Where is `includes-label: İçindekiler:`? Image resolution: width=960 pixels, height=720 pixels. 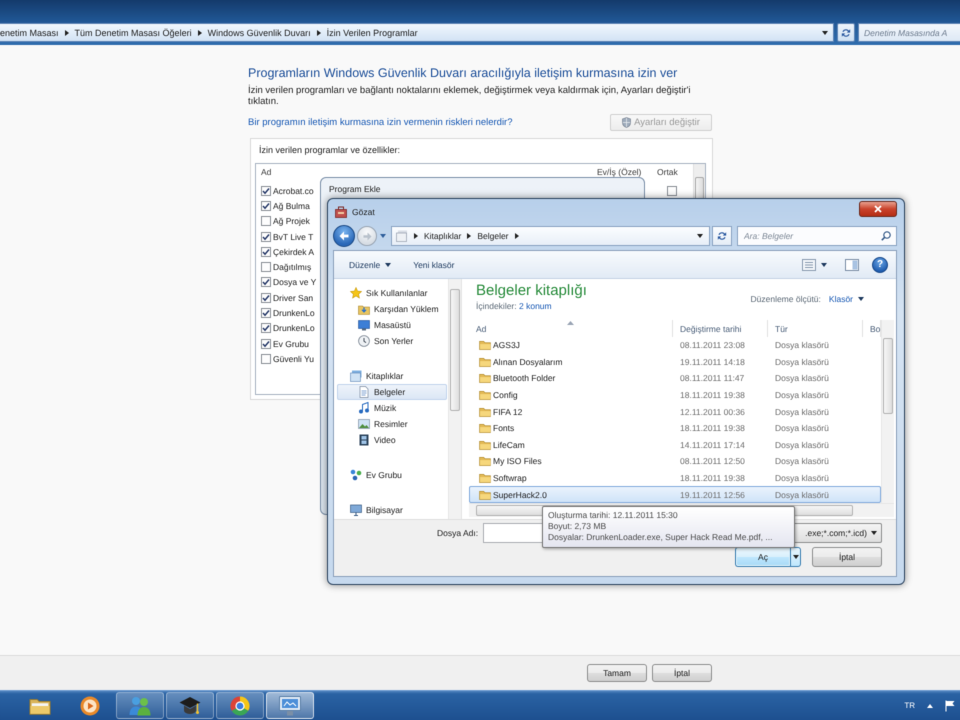 includes-label: İçindekiler: is located at coordinates (496, 306).